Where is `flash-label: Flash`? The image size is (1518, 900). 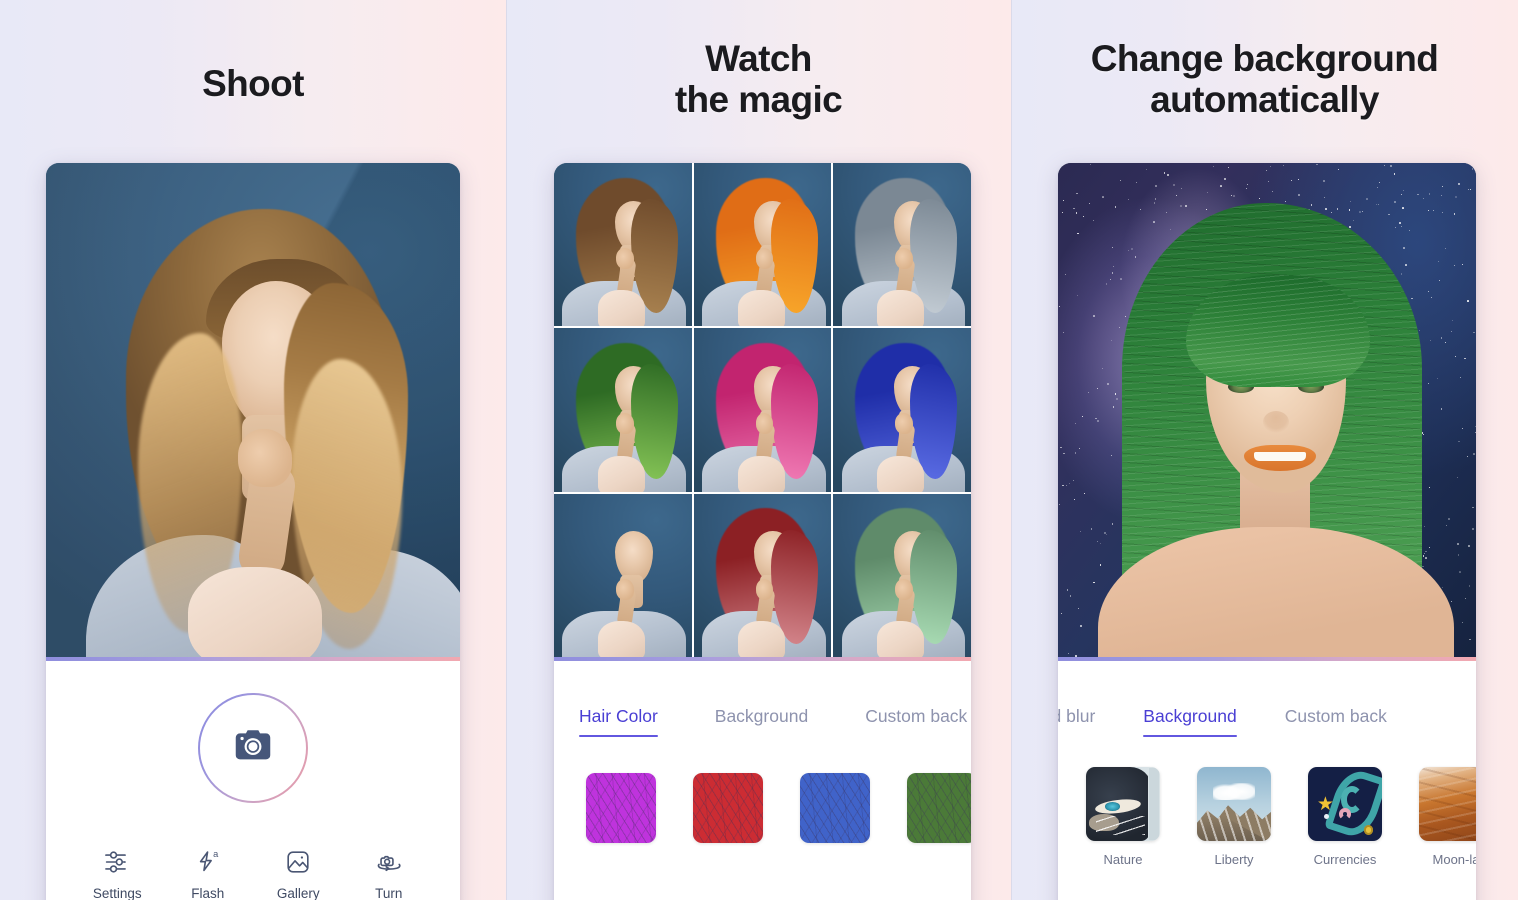 flash-label: Flash is located at coordinates (208, 893).